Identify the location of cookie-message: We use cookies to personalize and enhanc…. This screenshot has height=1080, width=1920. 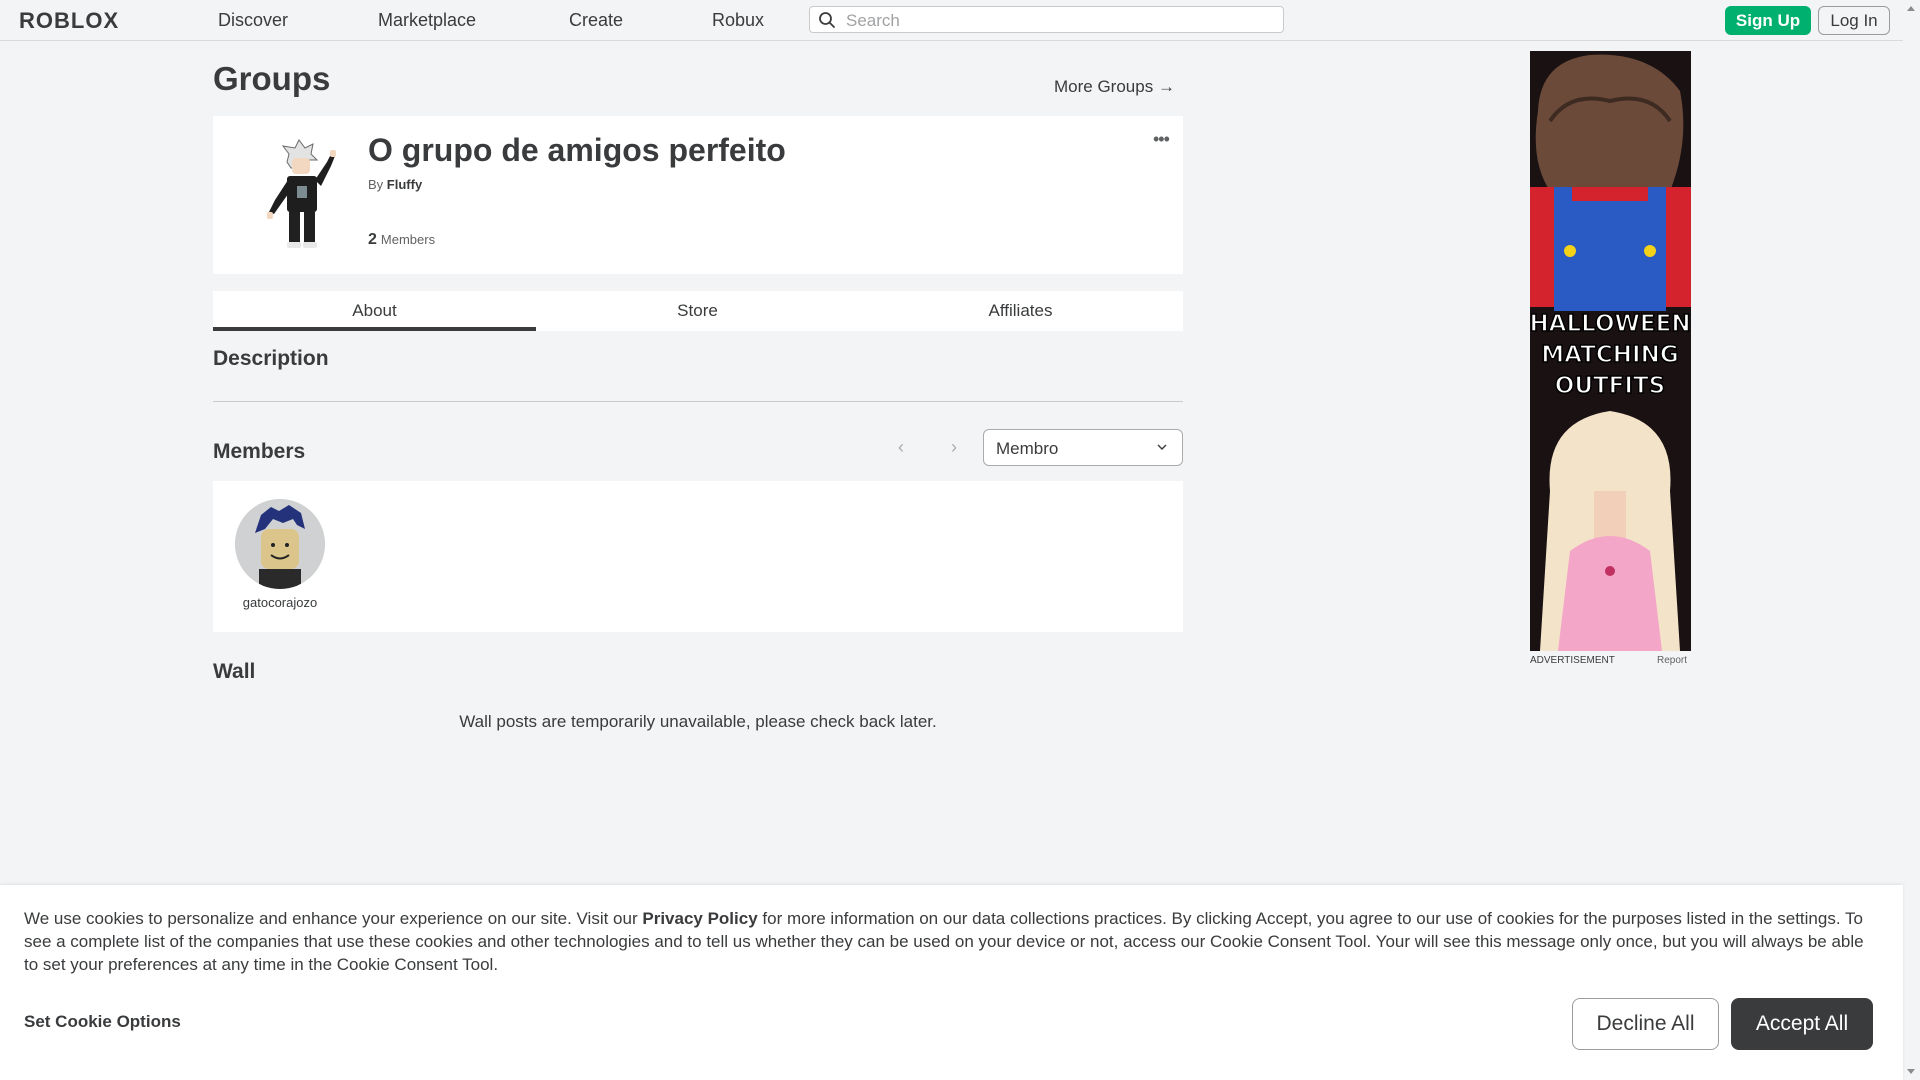
(952, 941).